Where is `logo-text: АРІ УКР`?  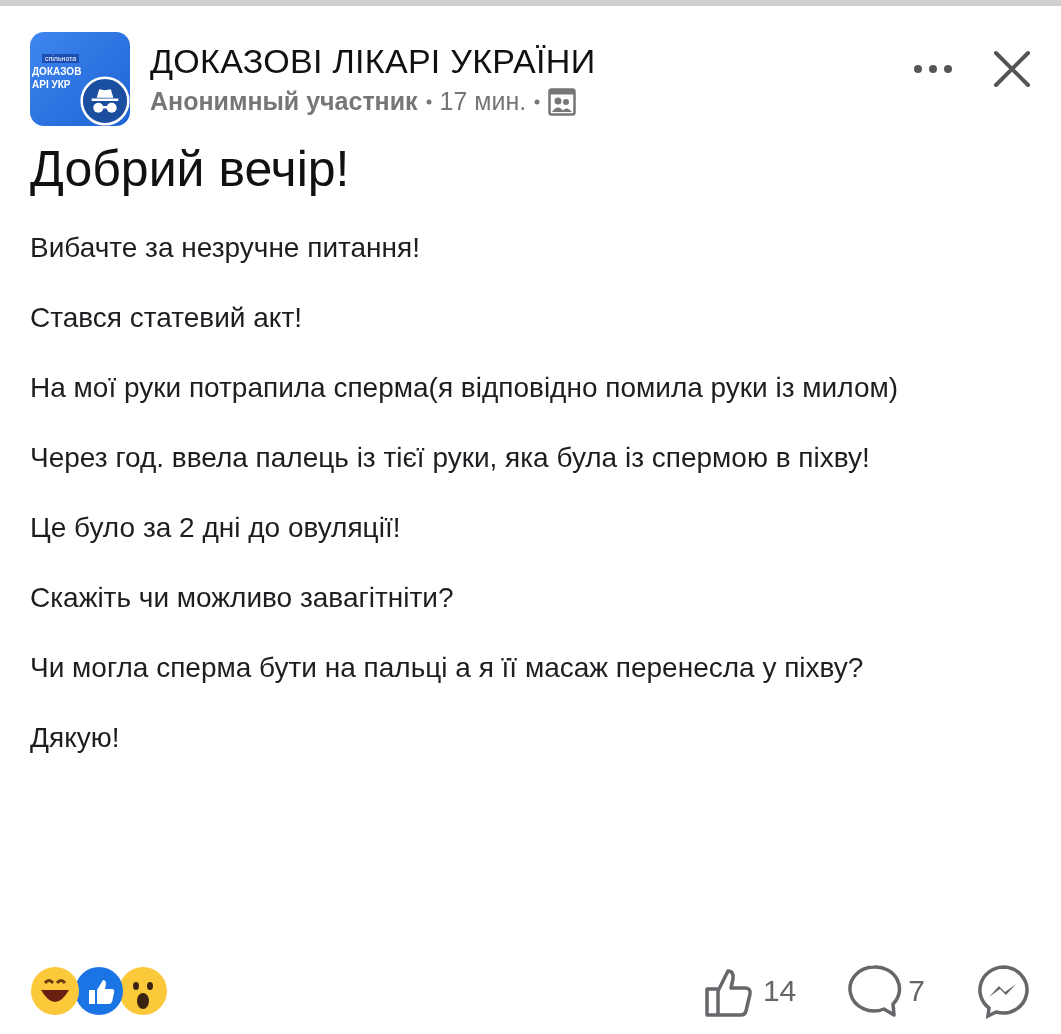 logo-text: АРІ УКР is located at coordinates (51, 84).